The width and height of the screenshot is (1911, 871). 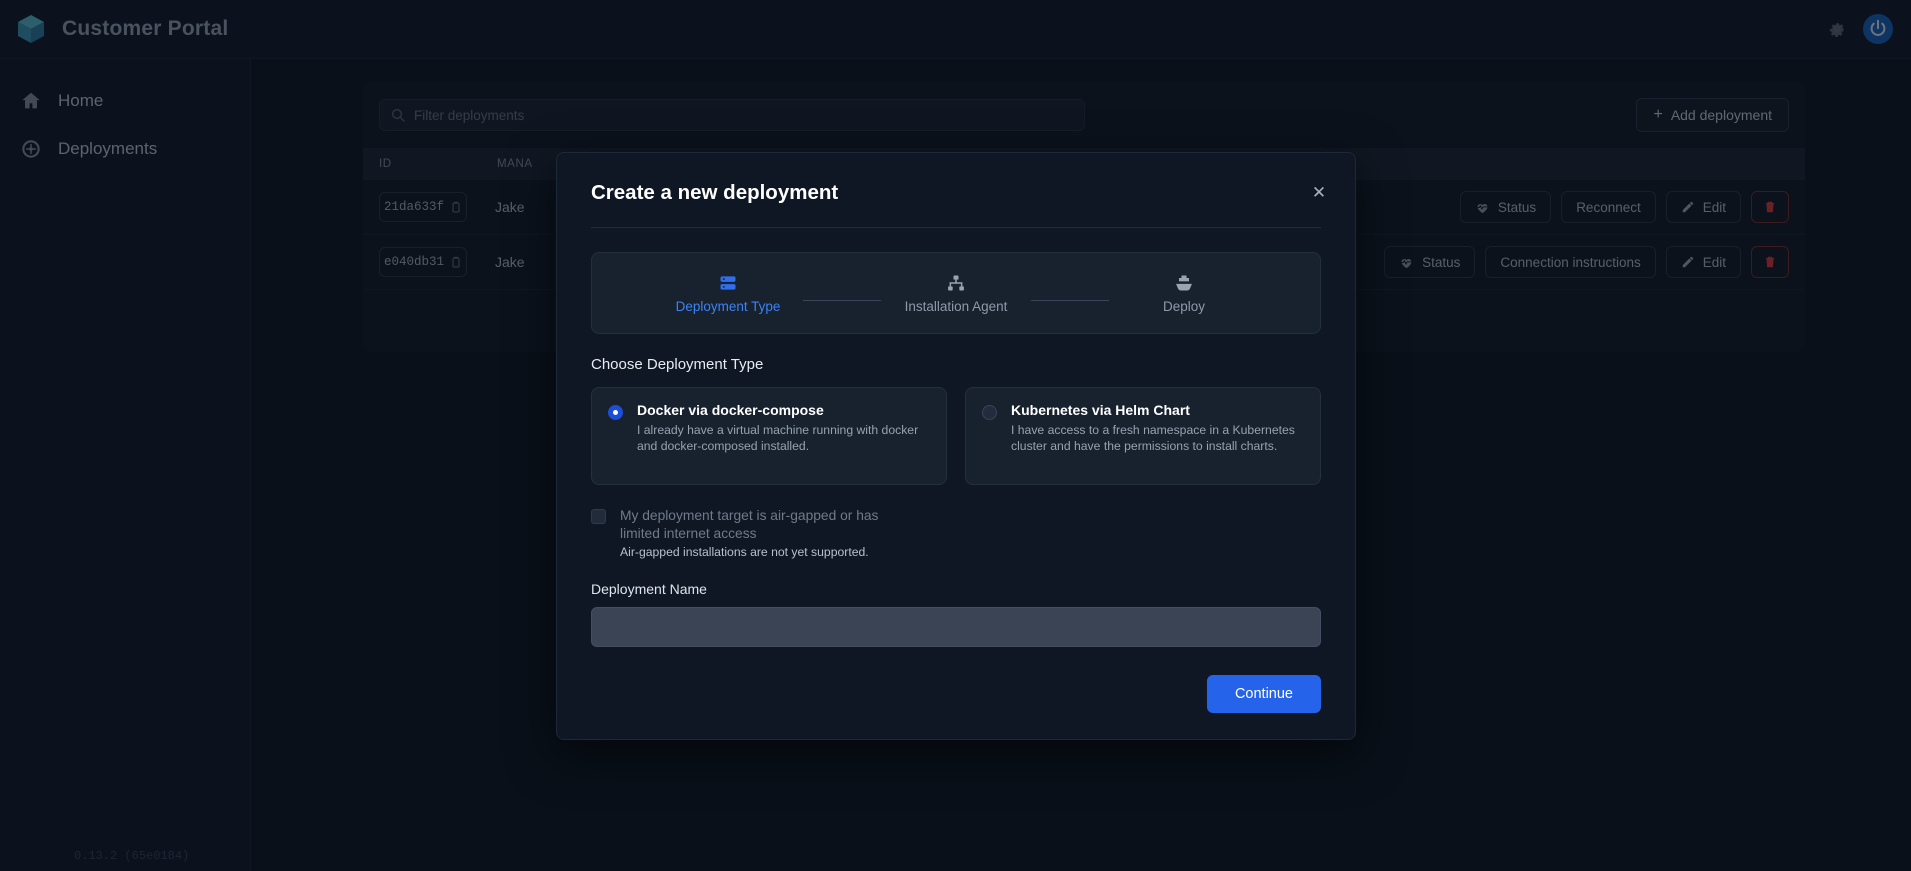 What do you see at coordinates (956, 227) in the screenshot?
I see `modal-divider` at bounding box center [956, 227].